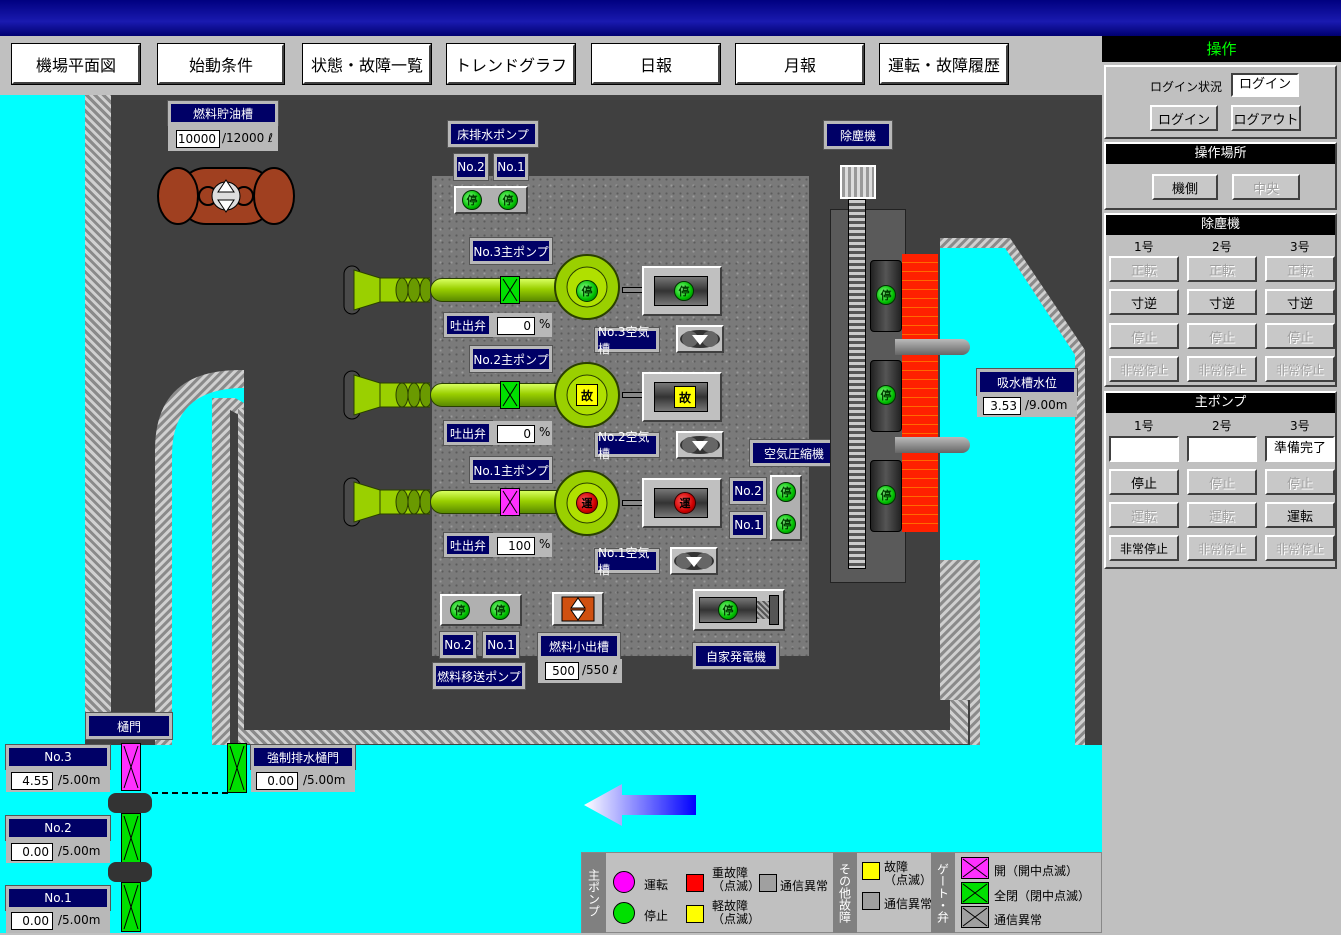  What do you see at coordinates (1144, 369) in the screenshot?
I see `dust1-emergency-stop-button: 非常停止` at bounding box center [1144, 369].